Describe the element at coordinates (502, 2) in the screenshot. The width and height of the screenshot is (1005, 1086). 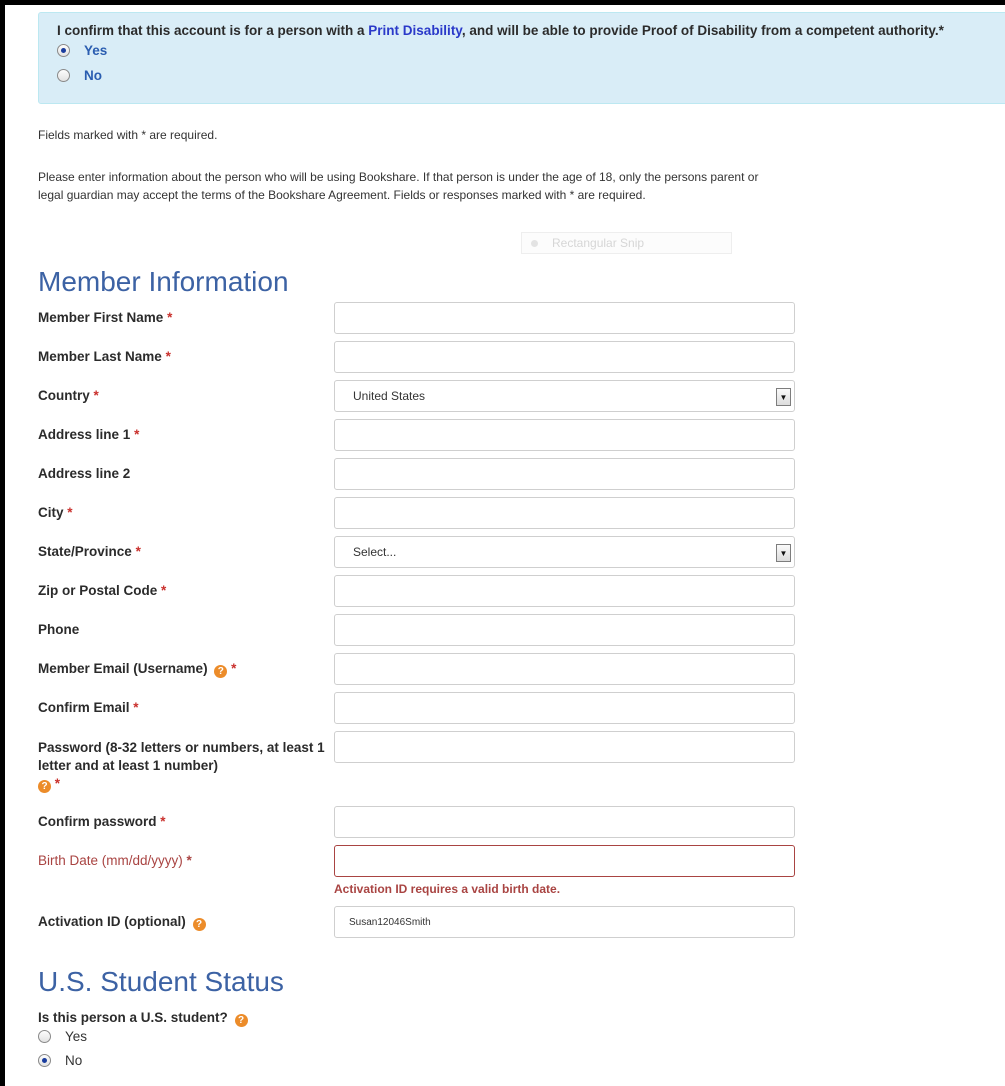
I see `window-frame-top` at that location.